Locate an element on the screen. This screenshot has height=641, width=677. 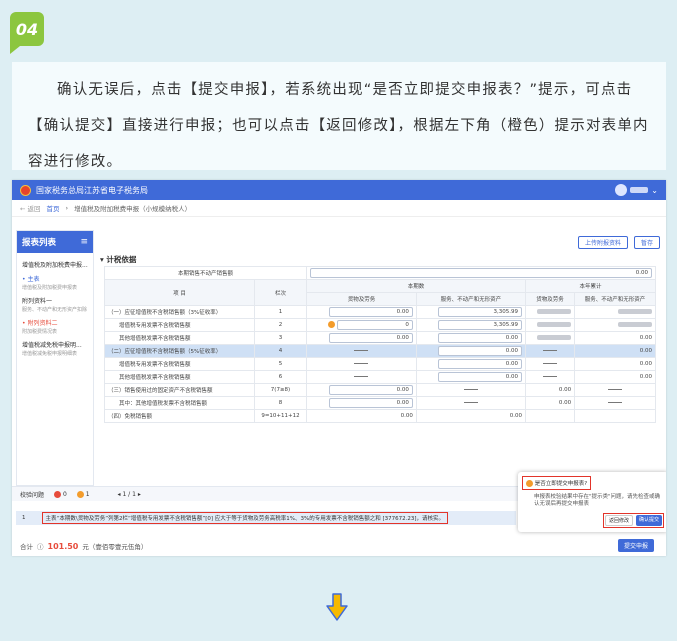
table-row: （四）免税销售额 9=10+11+12 0.00 0.00 is located at coordinates (380, 416).